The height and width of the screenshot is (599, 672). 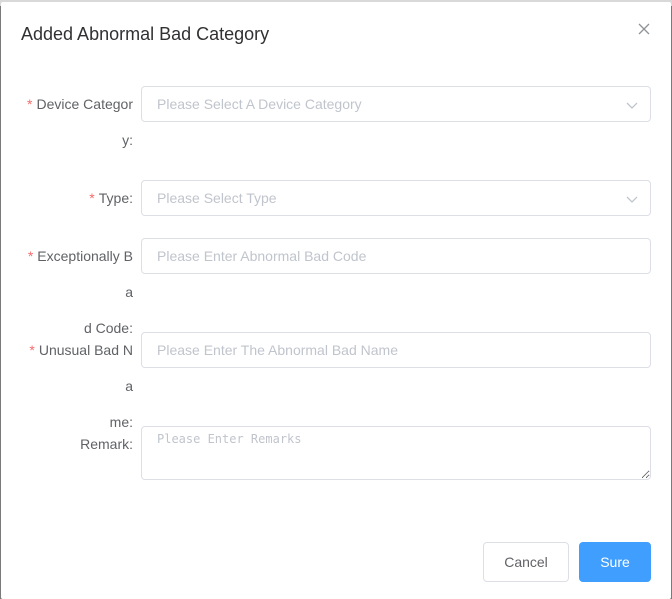 I want to click on bad-code-label-line1: Exceptionally Ba, so click(x=85, y=274).